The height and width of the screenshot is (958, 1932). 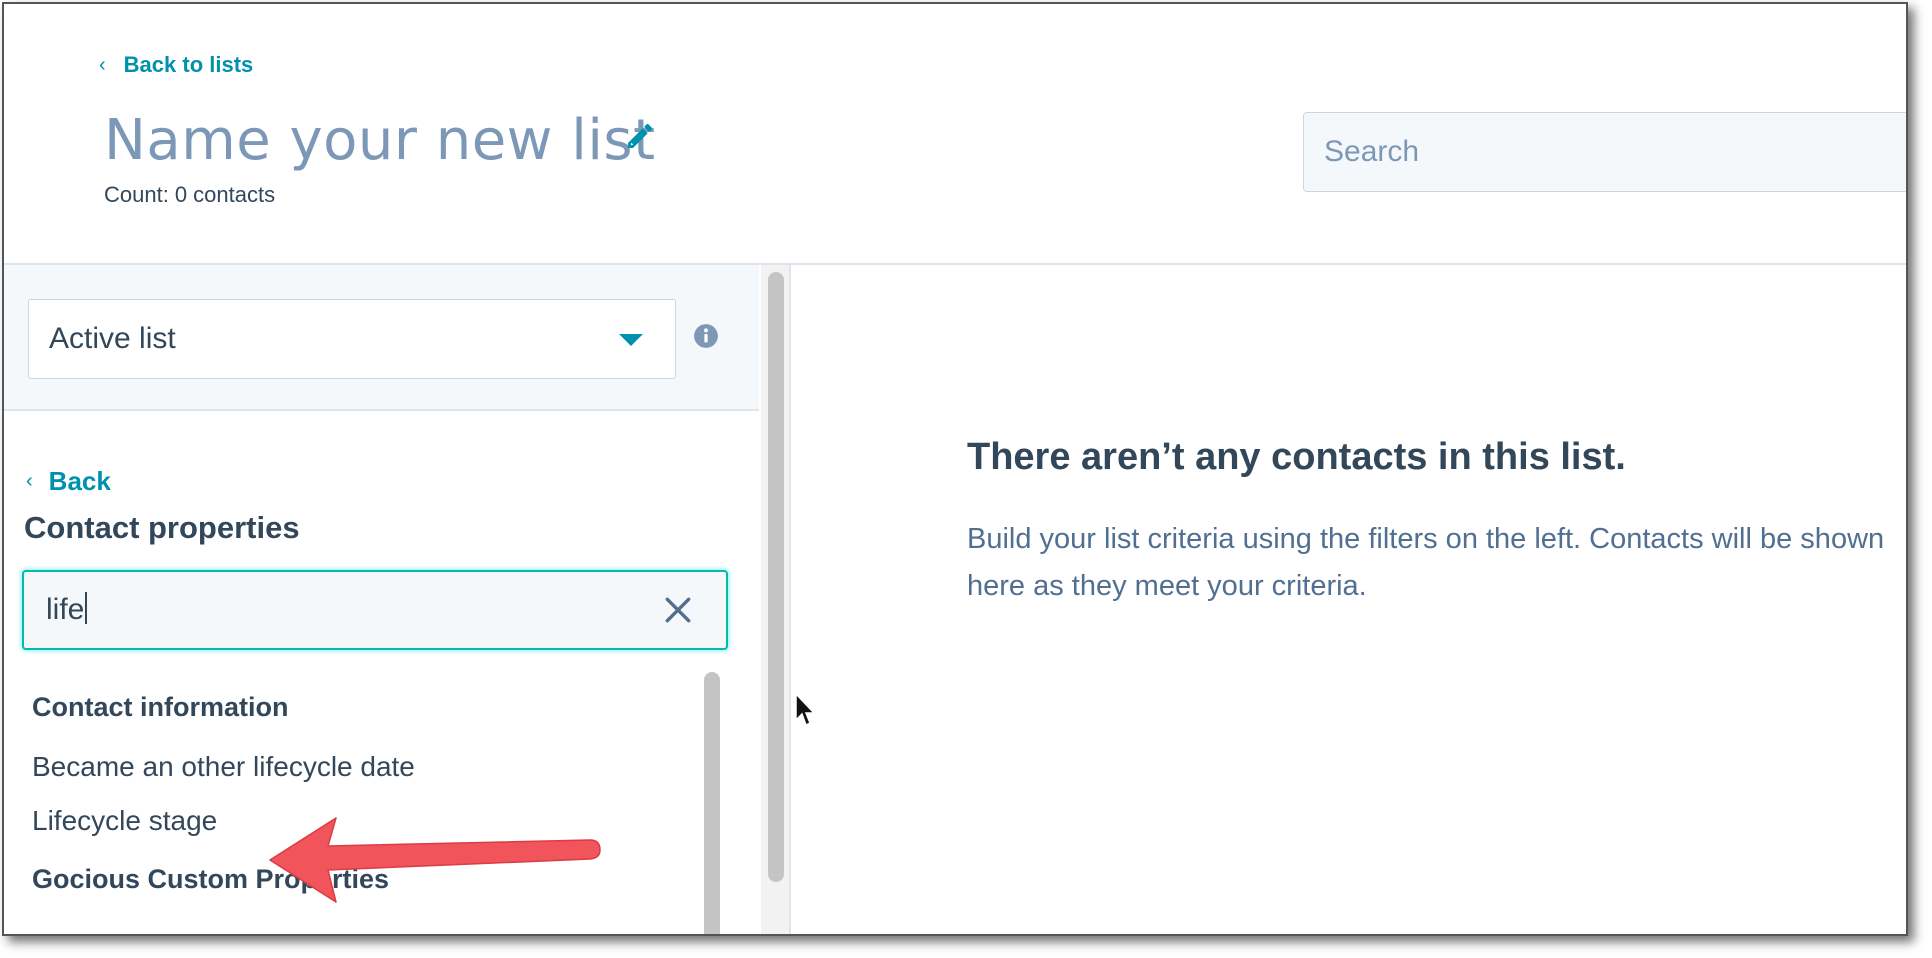 I want to click on list-type-bar: Active list, so click(x=381, y=338).